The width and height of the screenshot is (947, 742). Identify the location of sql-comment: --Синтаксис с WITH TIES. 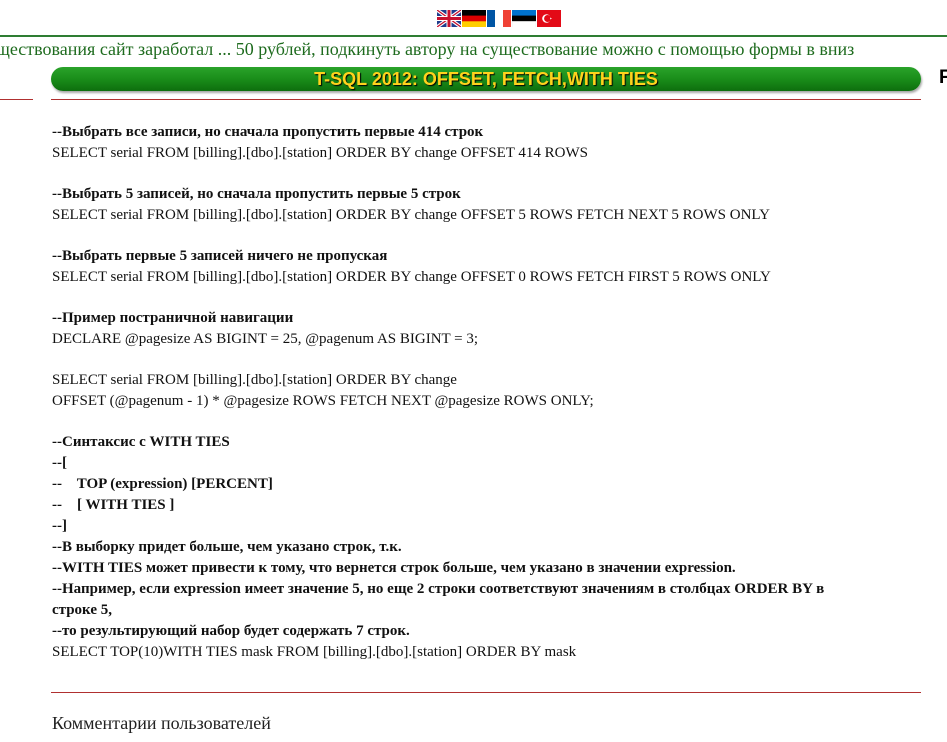
(141, 442).